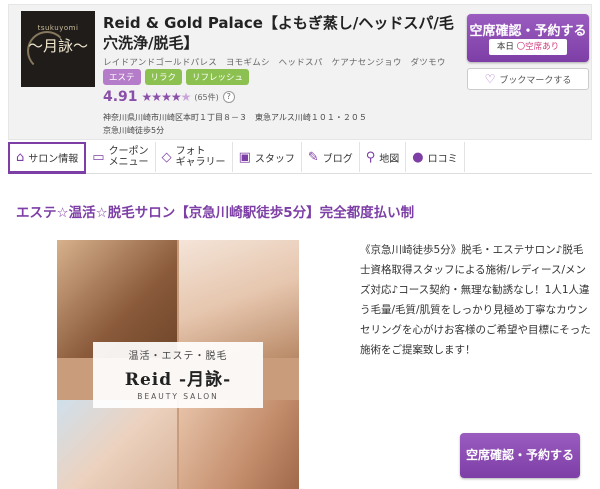 The width and height of the screenshot is (600, 489). Describe the element at coordinates (120, 97) in the screenshot. I see `rating-score: 4.91` at that location.